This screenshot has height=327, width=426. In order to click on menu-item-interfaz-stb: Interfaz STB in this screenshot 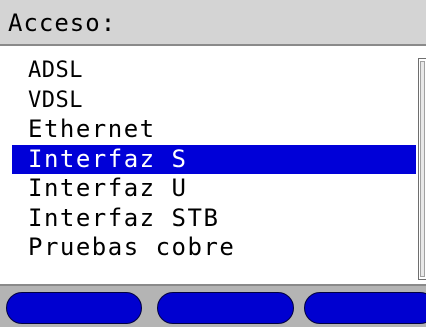, I will do `click(214, 219)`.